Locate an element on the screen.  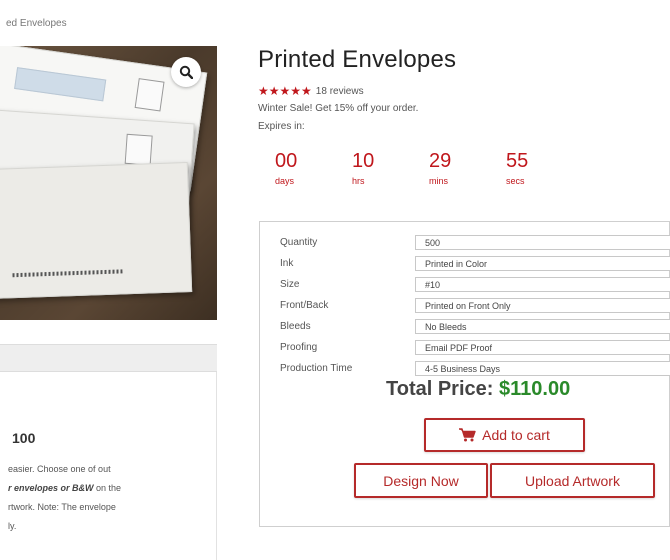
magnifier-icon is located at coordinates (186, 72).